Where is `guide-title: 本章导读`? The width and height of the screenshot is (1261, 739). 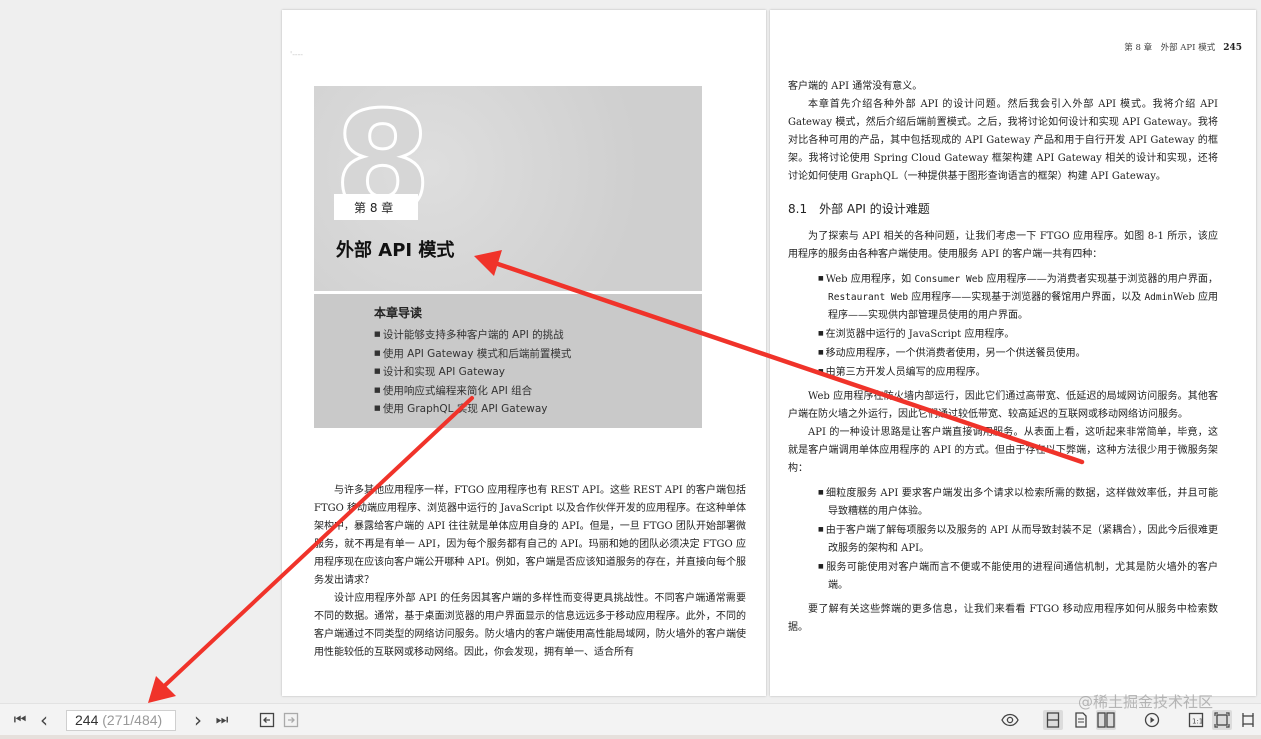 guide-title: 本章导读 is located at coordinates (398, 313).